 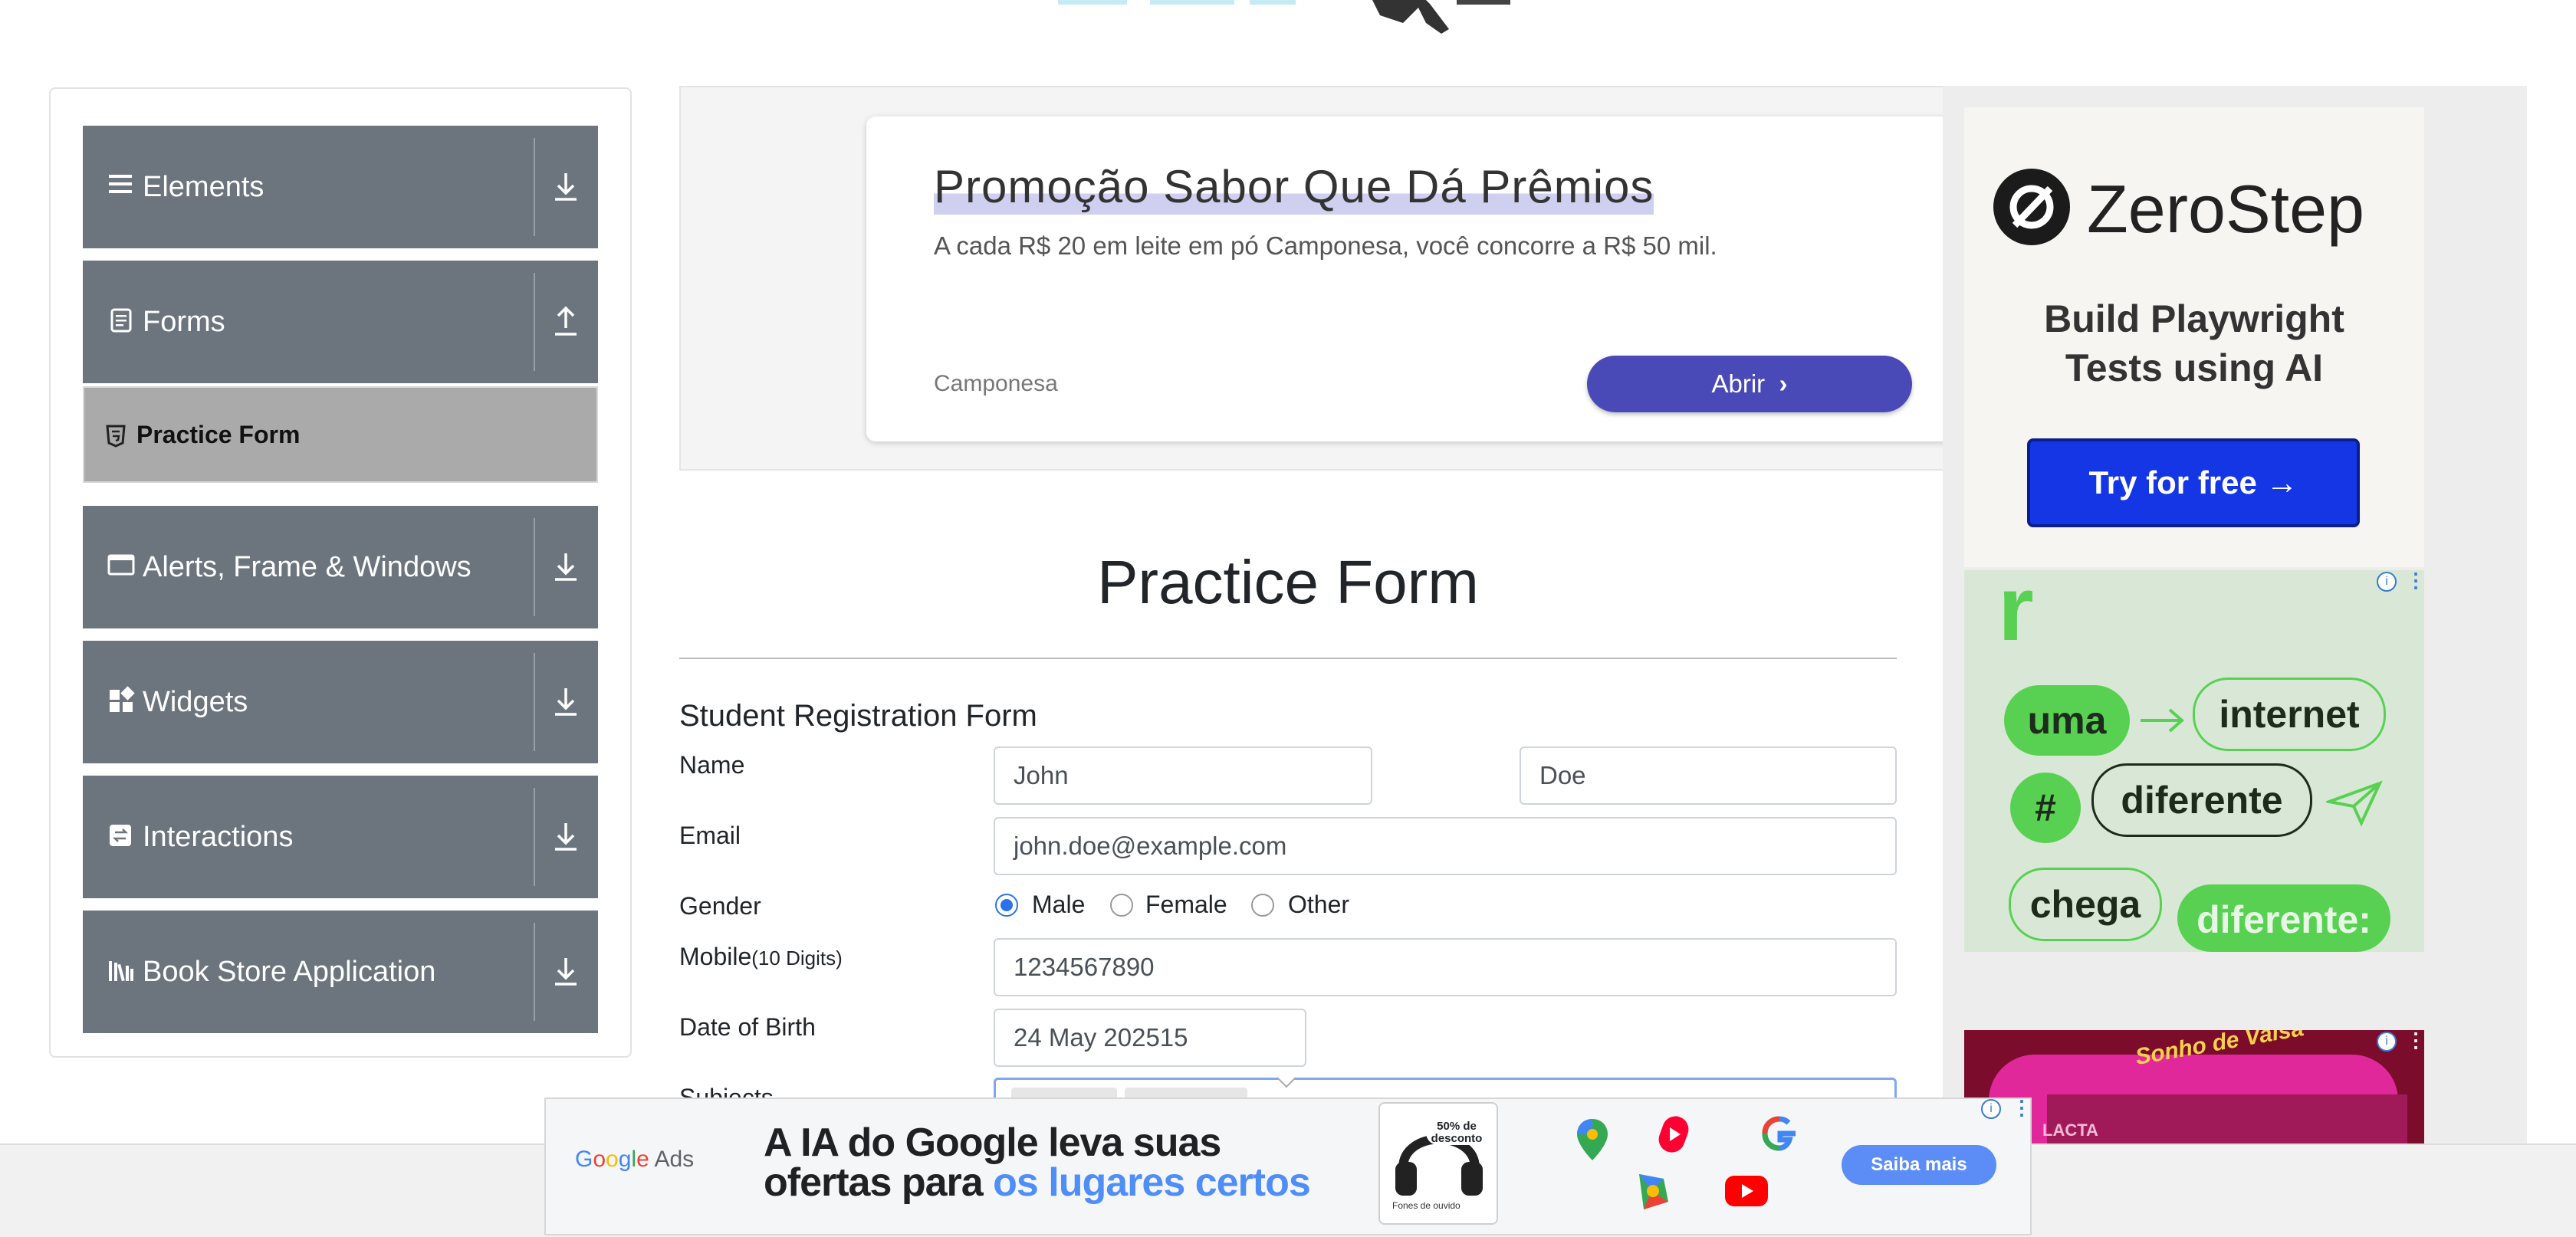 What do you see at coordinates (1593, 1140) in the screenshot?
I see `google-maps-icon` at bounding box center [1593, 1140].